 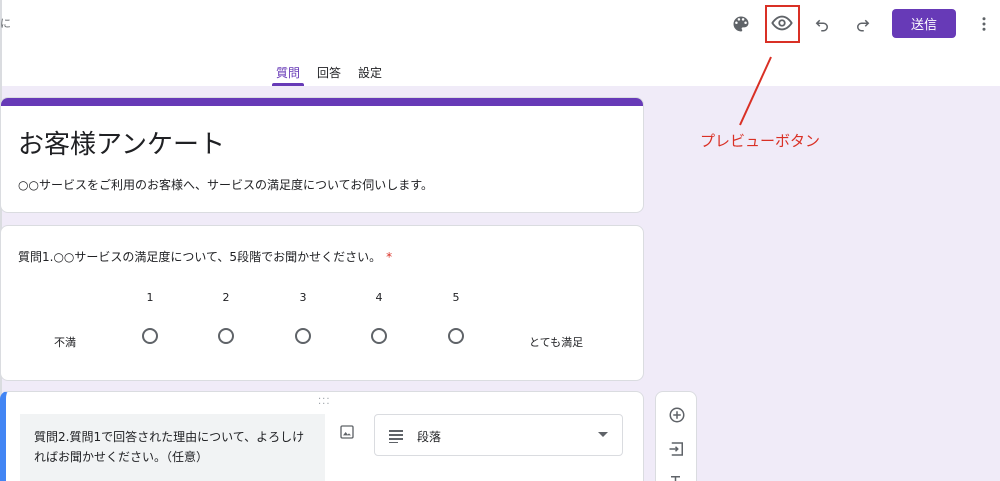 What do you see at coordinates (121, 142) in the screenshot?
I see `form-title: お客様アンケート` at bounding box center [121, 142].